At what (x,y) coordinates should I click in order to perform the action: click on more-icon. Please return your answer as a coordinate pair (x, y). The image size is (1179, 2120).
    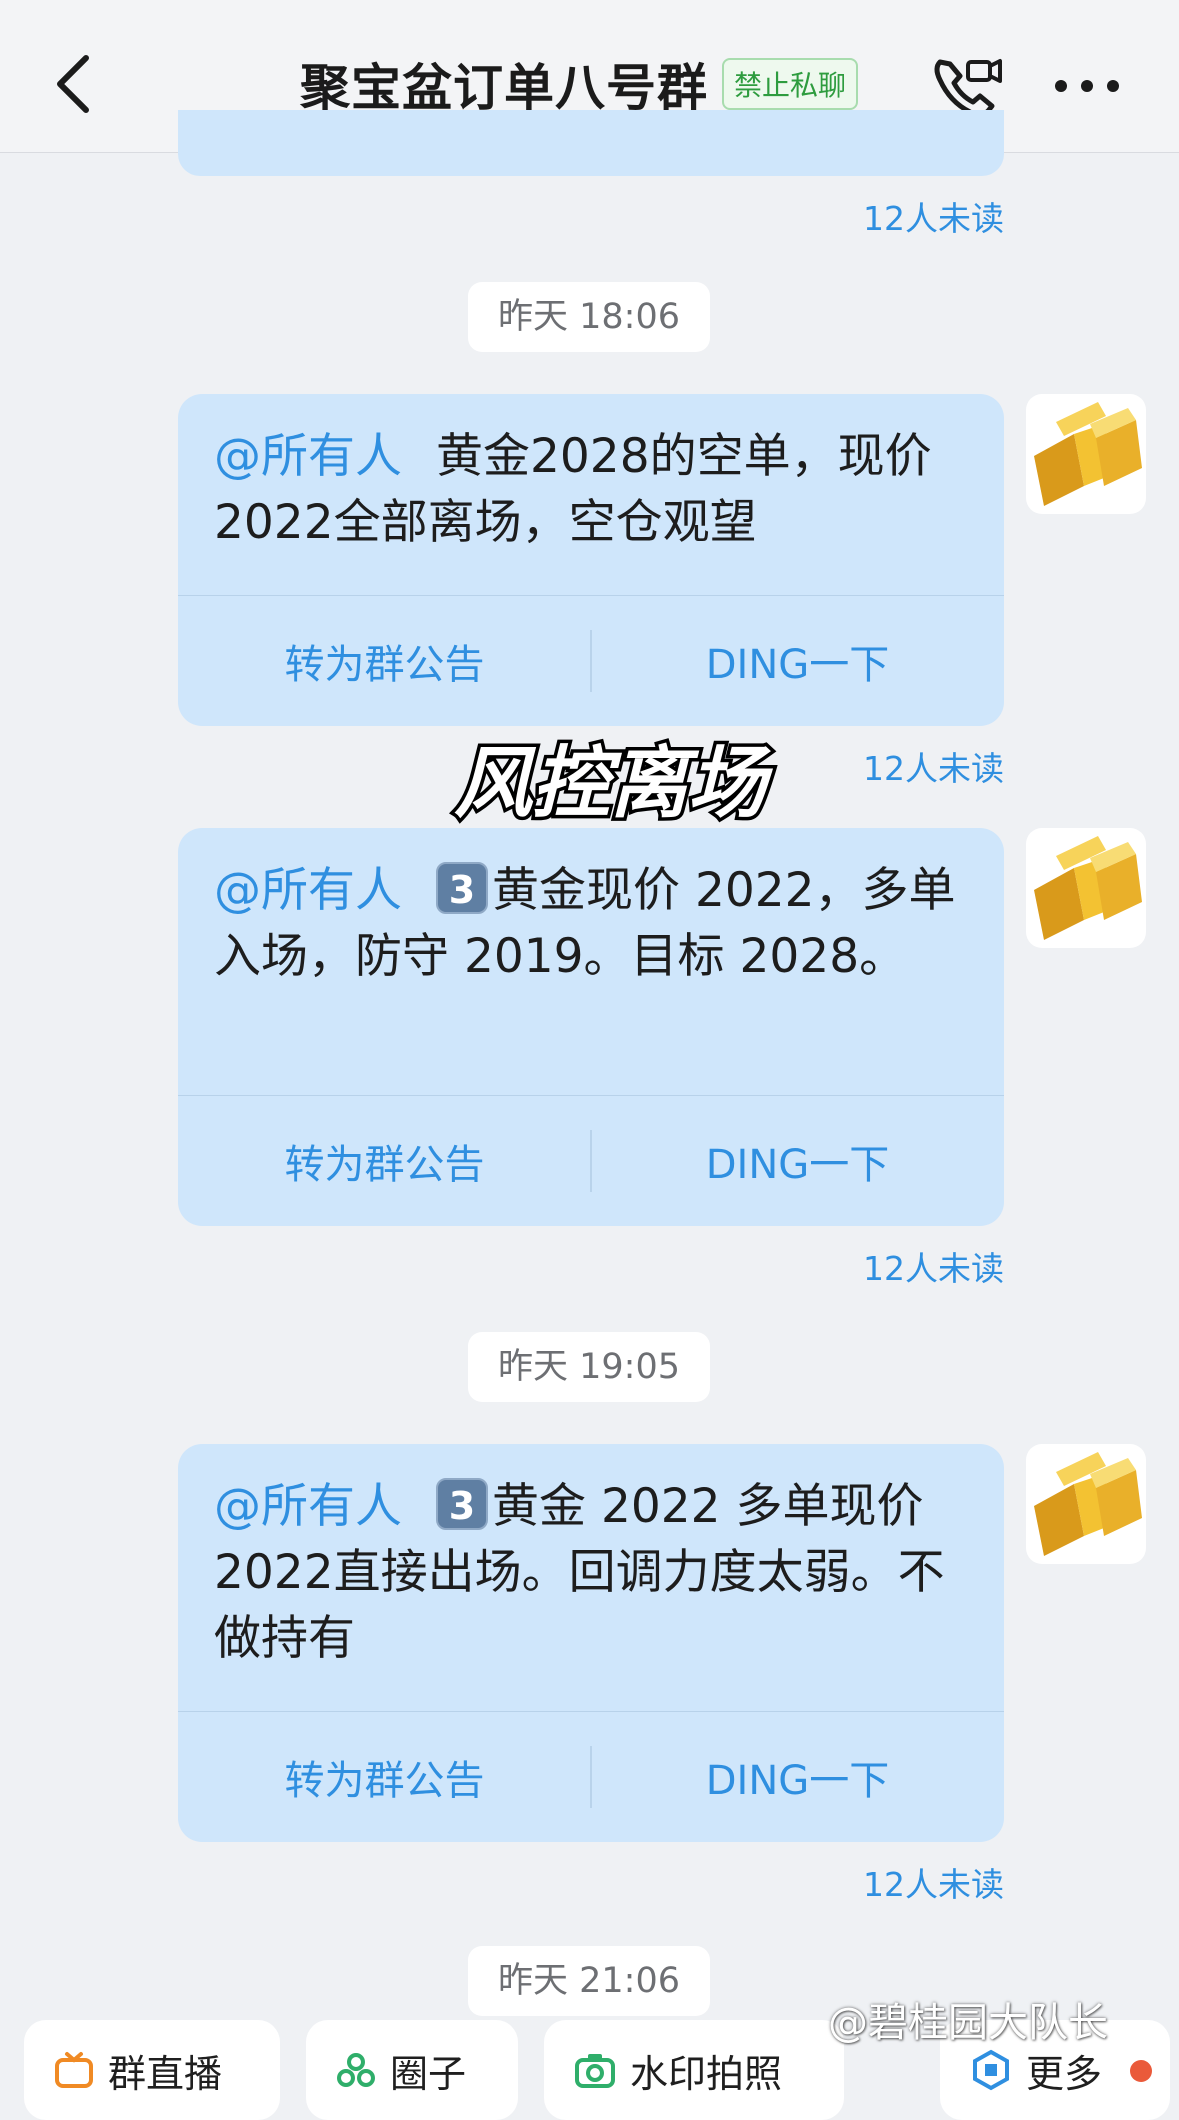
    Looking at the image, I should click on (1087, 86).